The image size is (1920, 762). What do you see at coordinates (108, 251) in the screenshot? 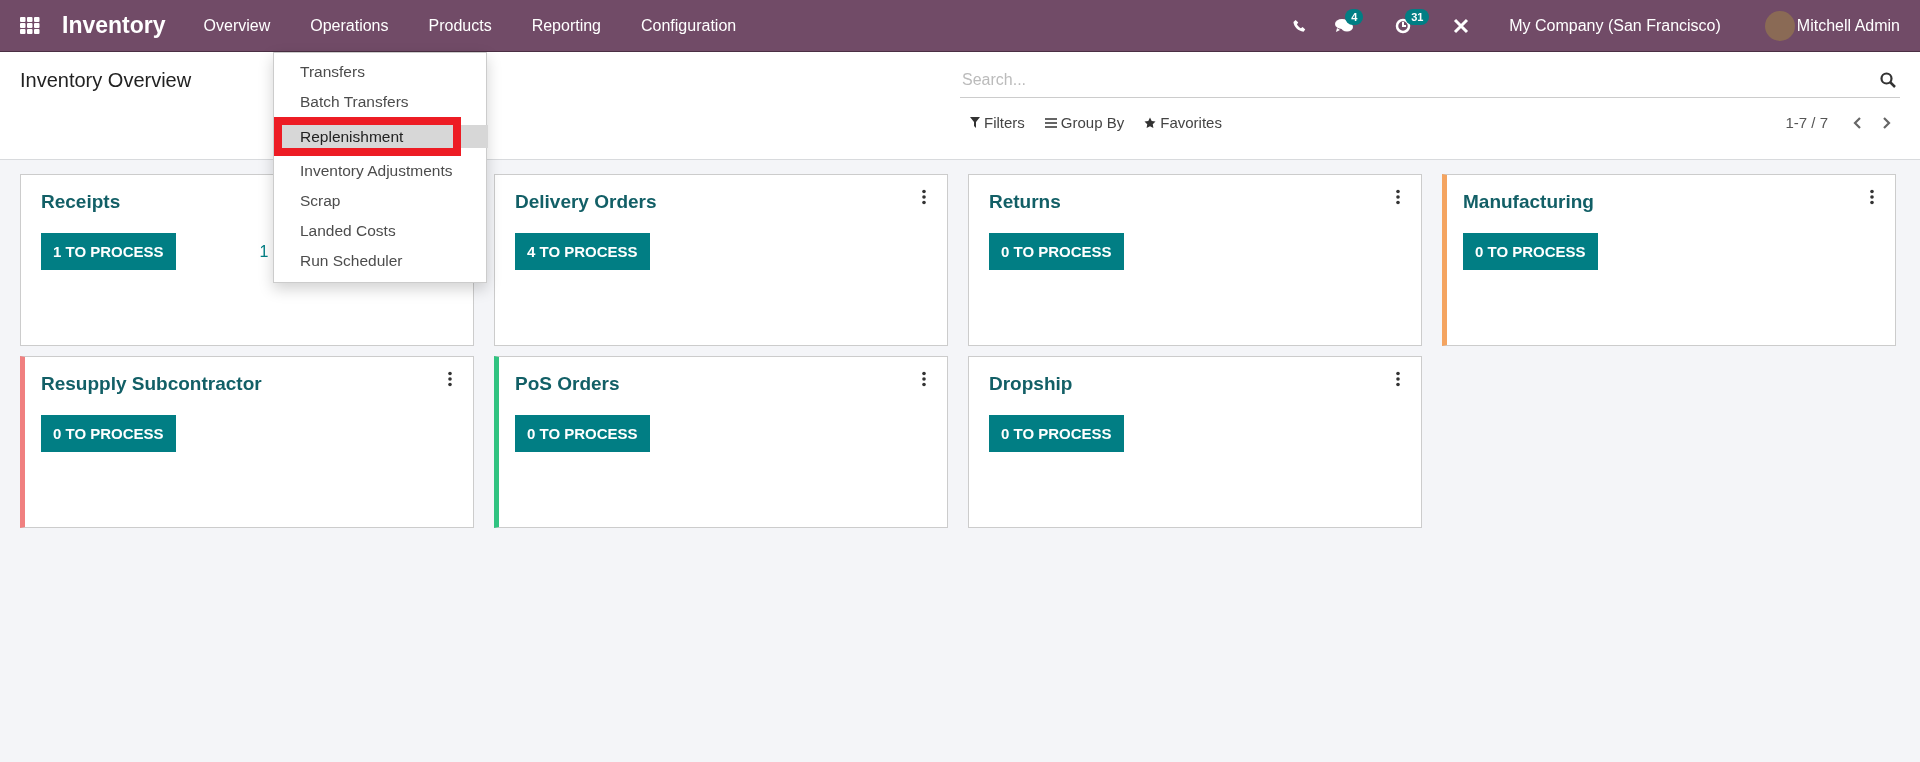
I see `to-process-button: 1 TO PROCESS` at bounding box center [108, 251].